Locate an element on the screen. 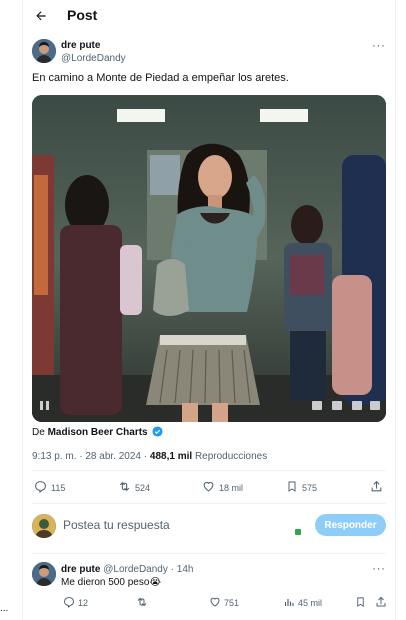 The image size is (406, 620). page-title: Post is located at coordinates (82, 15).